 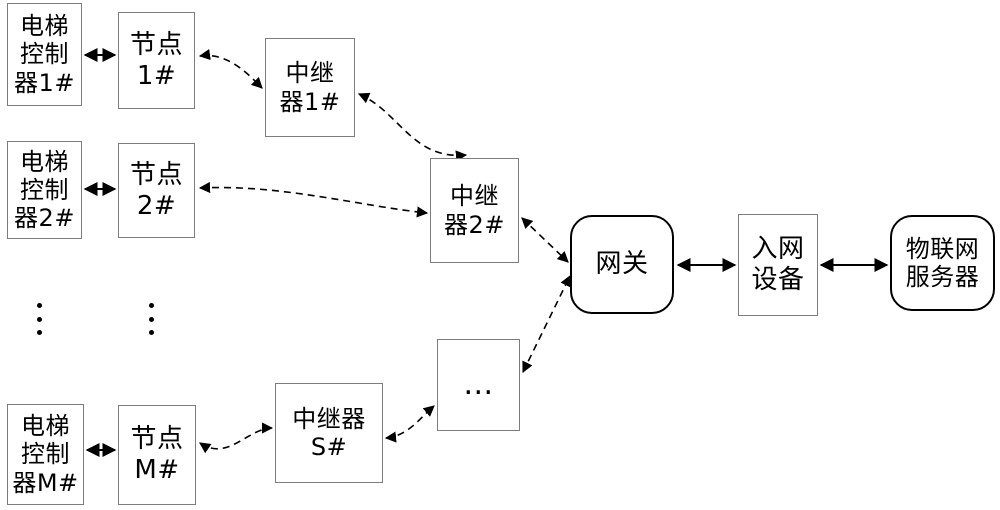 I want to click on elevator-controller-m-box: 电梯 控制 器M#, so click(x=45, y=454).